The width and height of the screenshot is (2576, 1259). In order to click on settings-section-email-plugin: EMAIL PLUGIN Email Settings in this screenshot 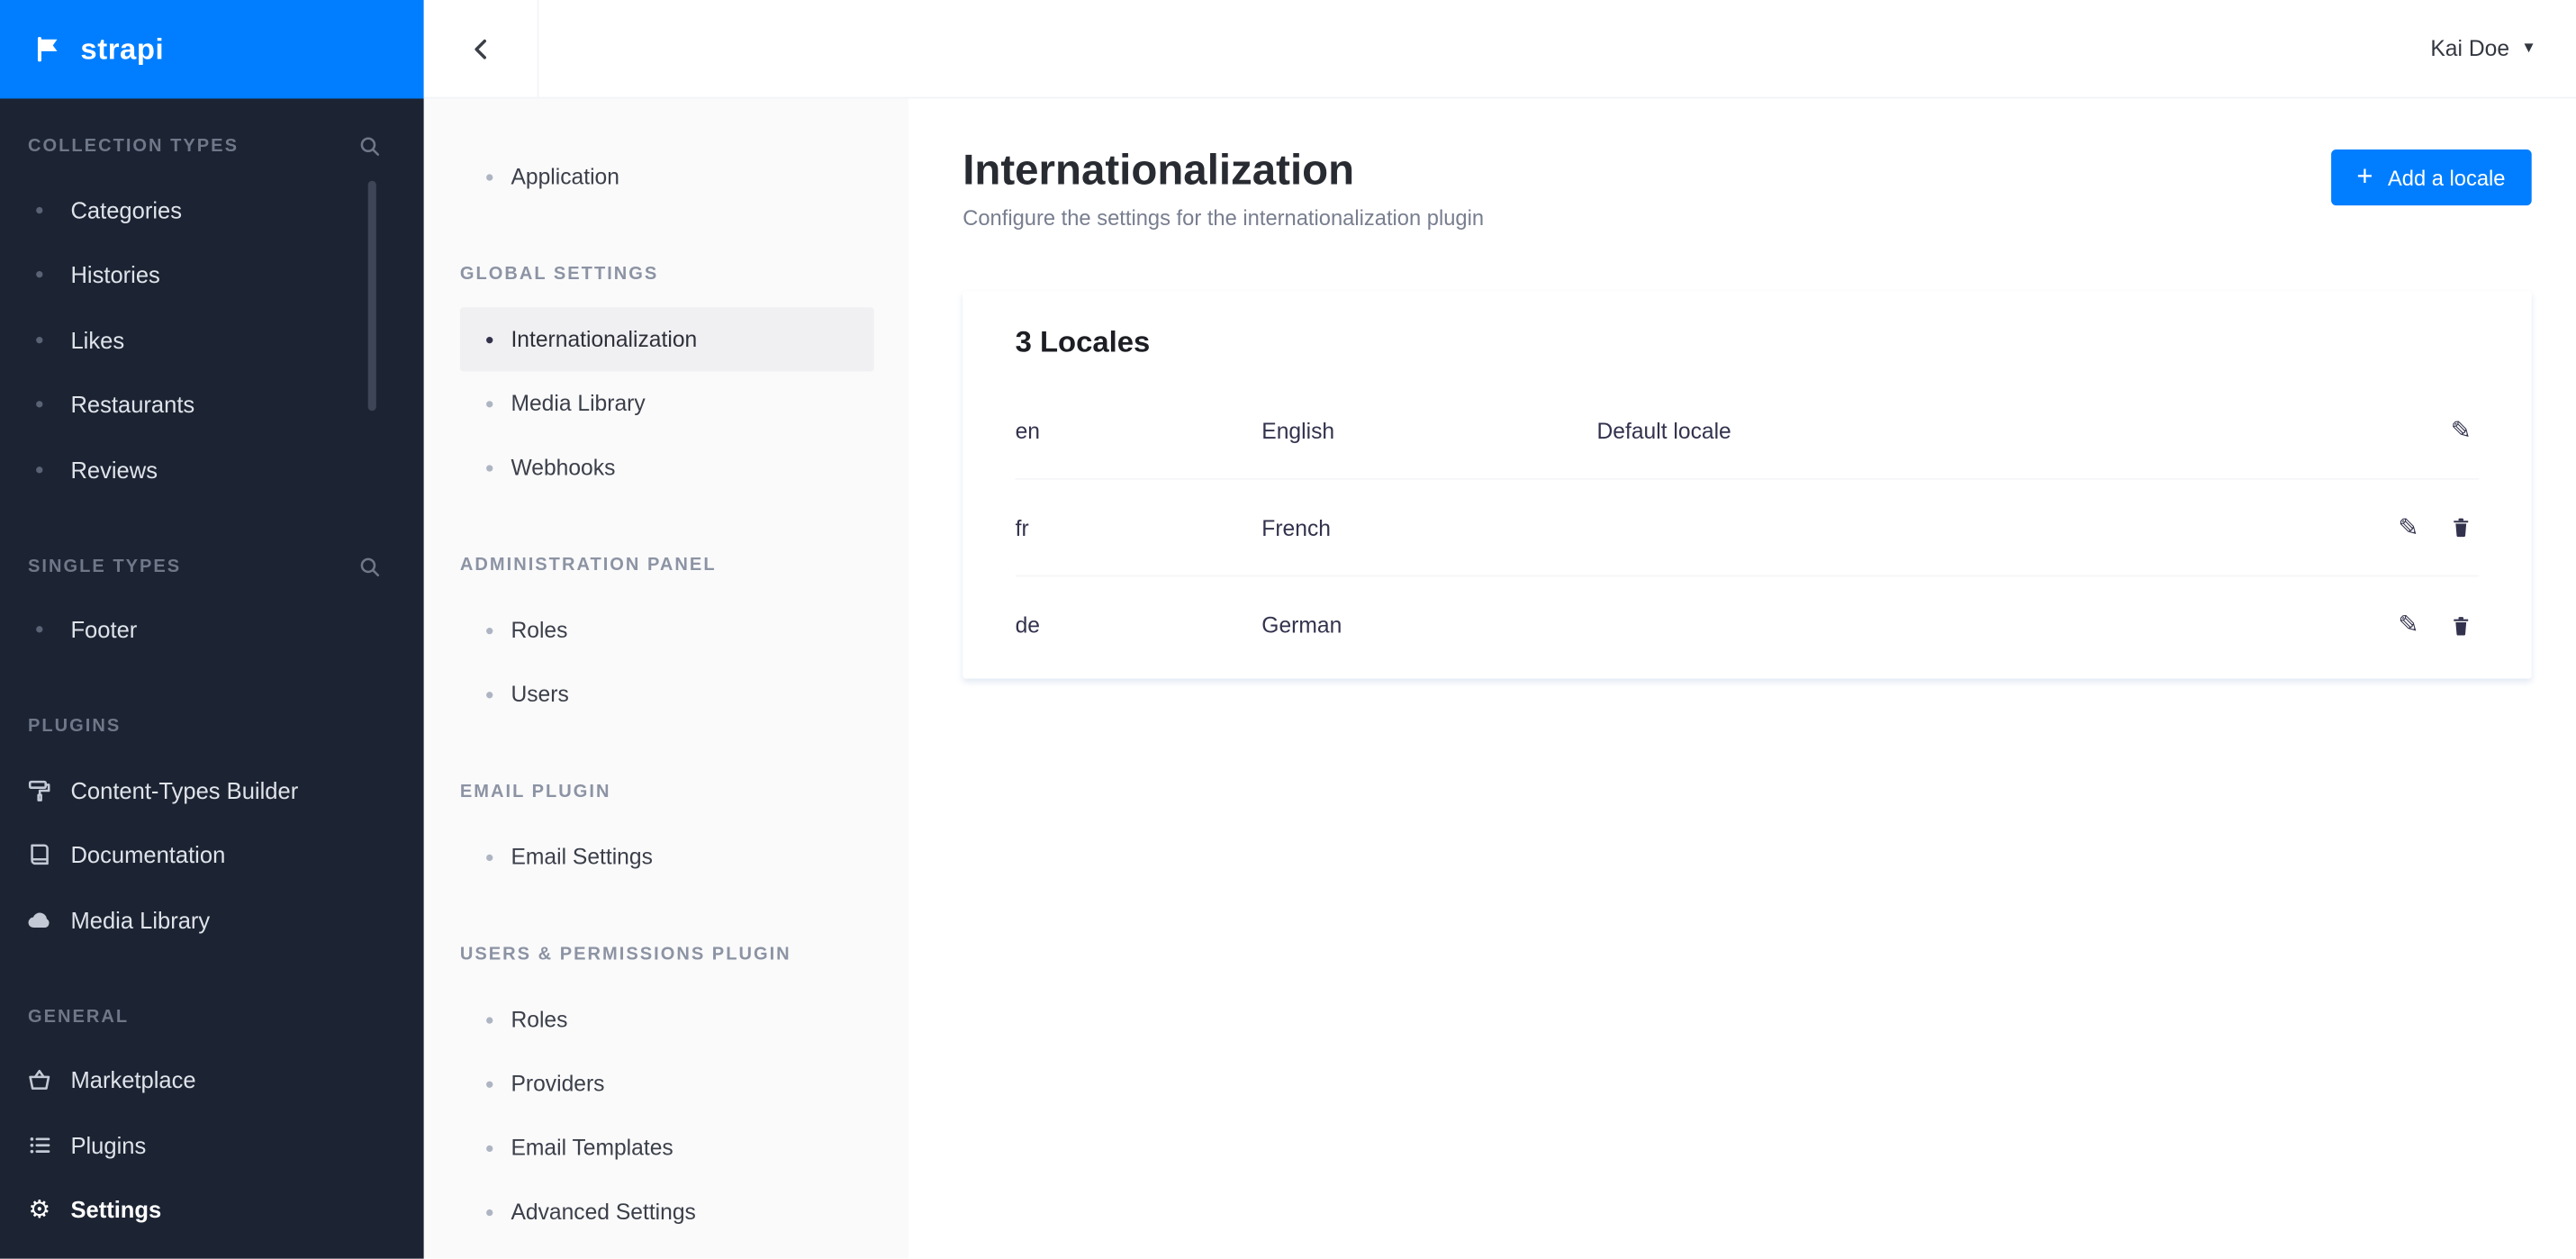, I will do `click(666, 835)`.